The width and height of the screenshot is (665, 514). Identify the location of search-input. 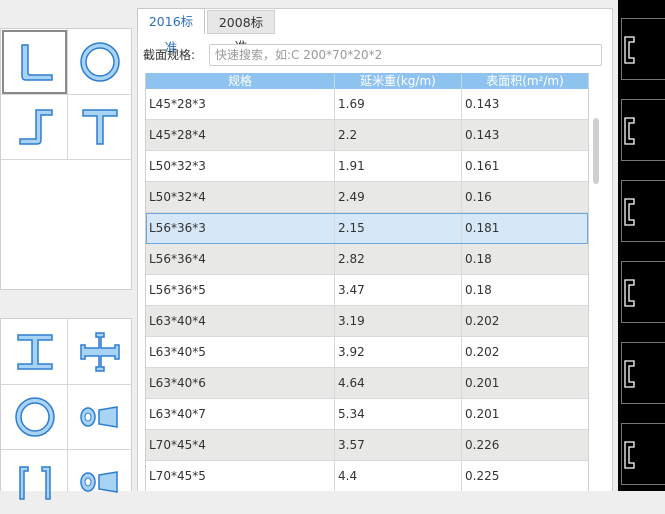
(405, 55).